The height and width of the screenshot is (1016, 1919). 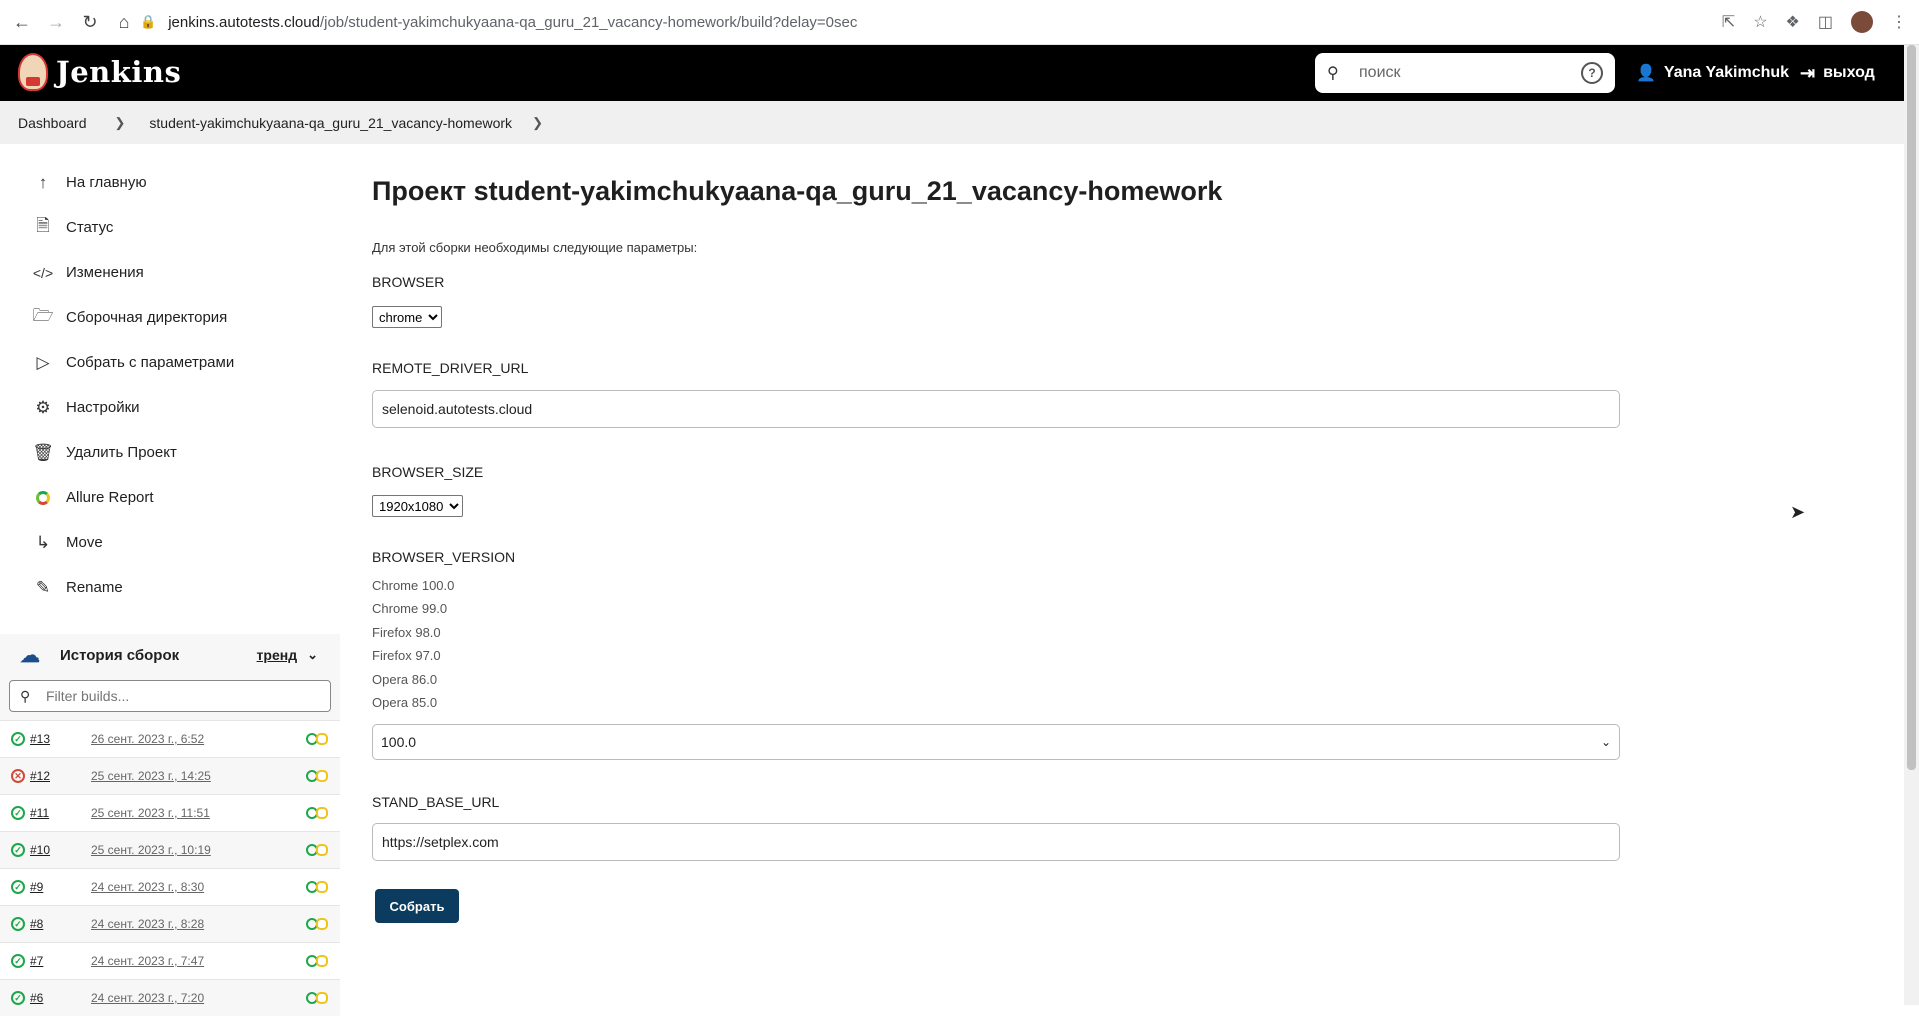 I want to click on play-icon: ▷, so click(x=43, y=362).